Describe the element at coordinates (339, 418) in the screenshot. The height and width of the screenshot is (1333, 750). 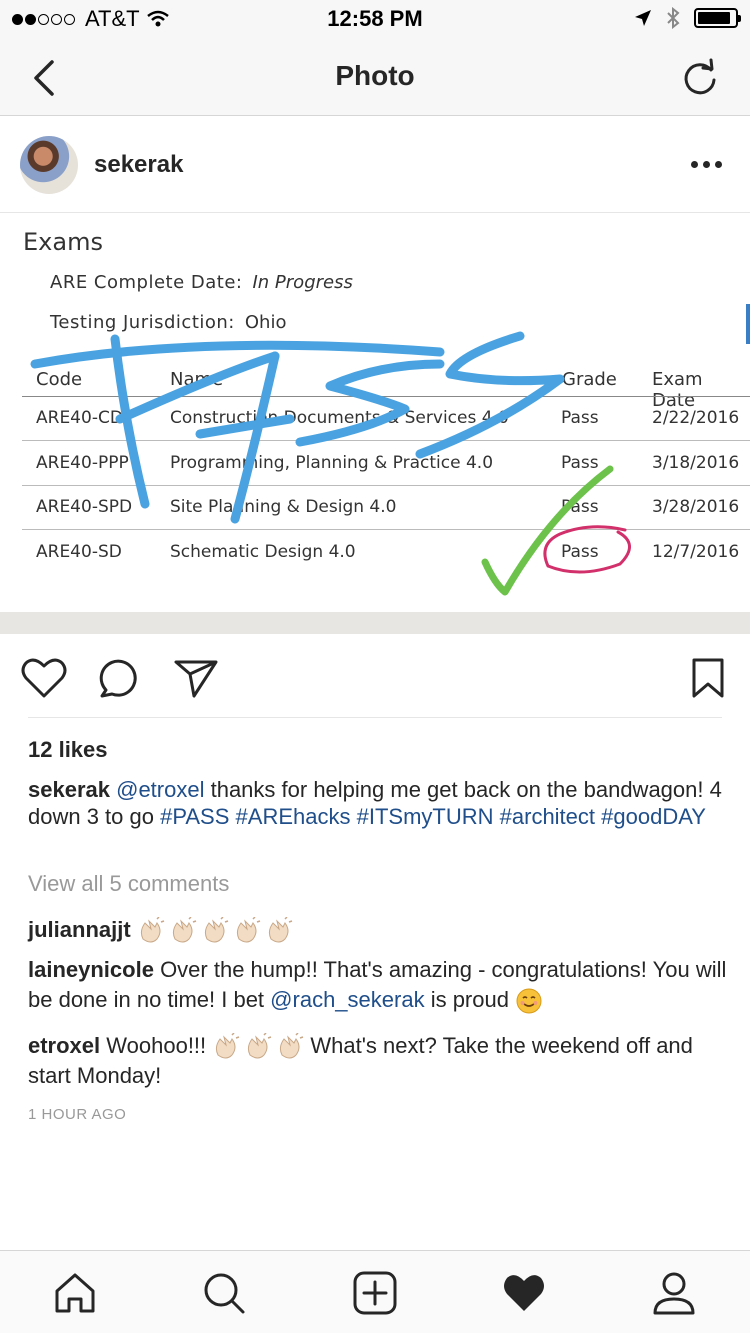
I see `cell-name: Construction Documents & Services 4.0` at that location.